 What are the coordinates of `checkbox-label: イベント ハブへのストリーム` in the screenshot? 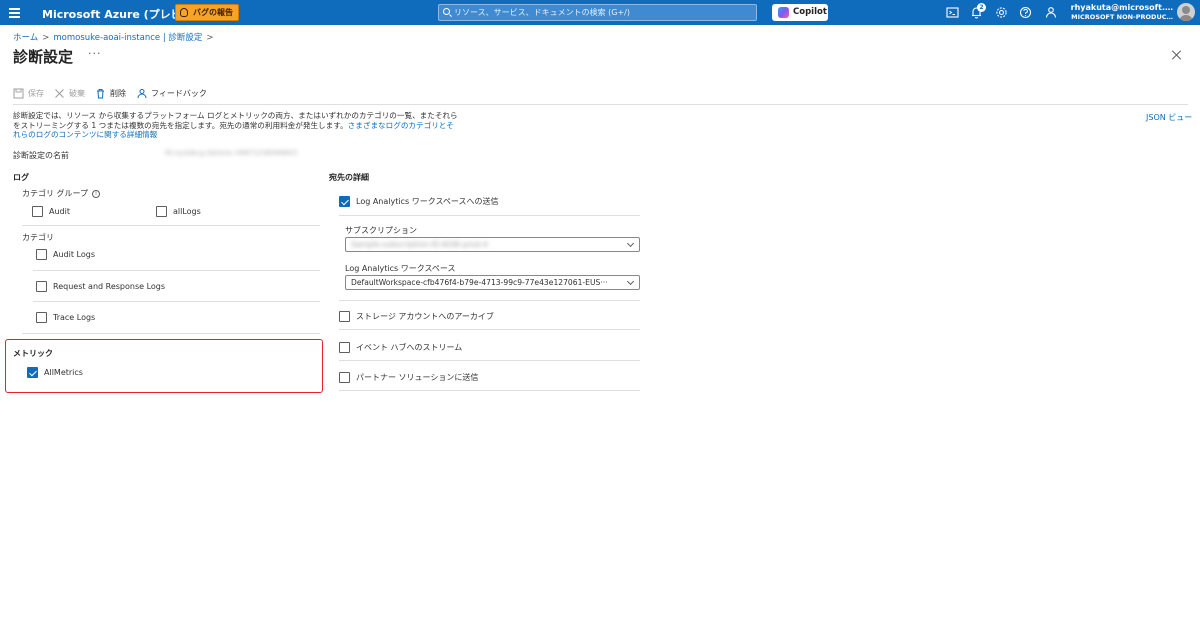 It's located at (409, 347).